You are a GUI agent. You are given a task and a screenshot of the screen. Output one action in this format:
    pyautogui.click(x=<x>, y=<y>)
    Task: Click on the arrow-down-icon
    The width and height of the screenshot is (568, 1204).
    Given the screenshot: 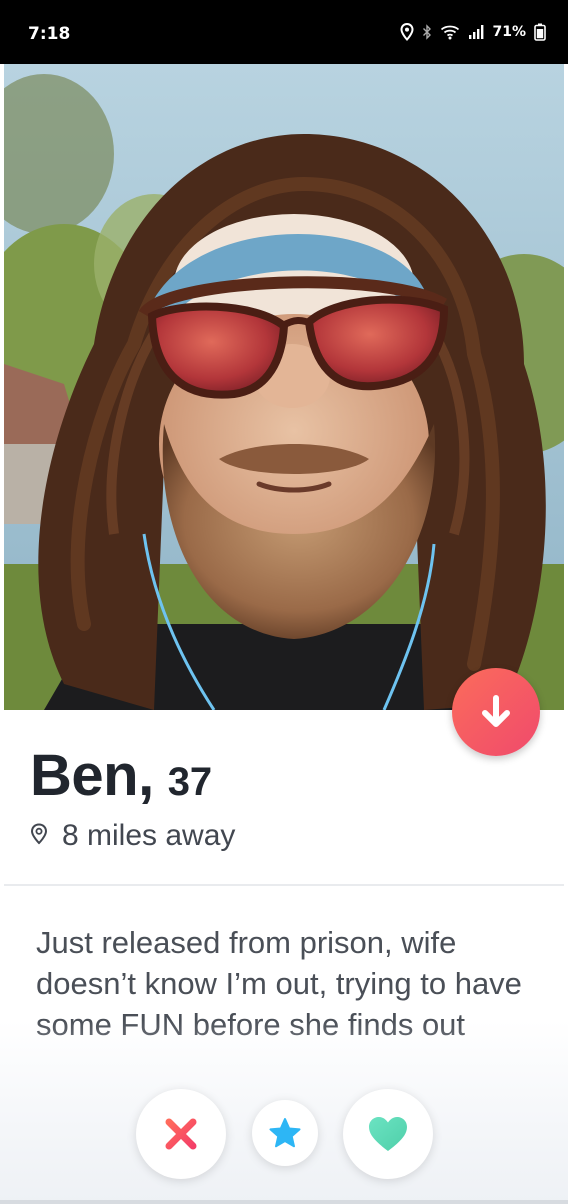 What is the action you would take?
    pyautogui.click(x=496, y=711)
    